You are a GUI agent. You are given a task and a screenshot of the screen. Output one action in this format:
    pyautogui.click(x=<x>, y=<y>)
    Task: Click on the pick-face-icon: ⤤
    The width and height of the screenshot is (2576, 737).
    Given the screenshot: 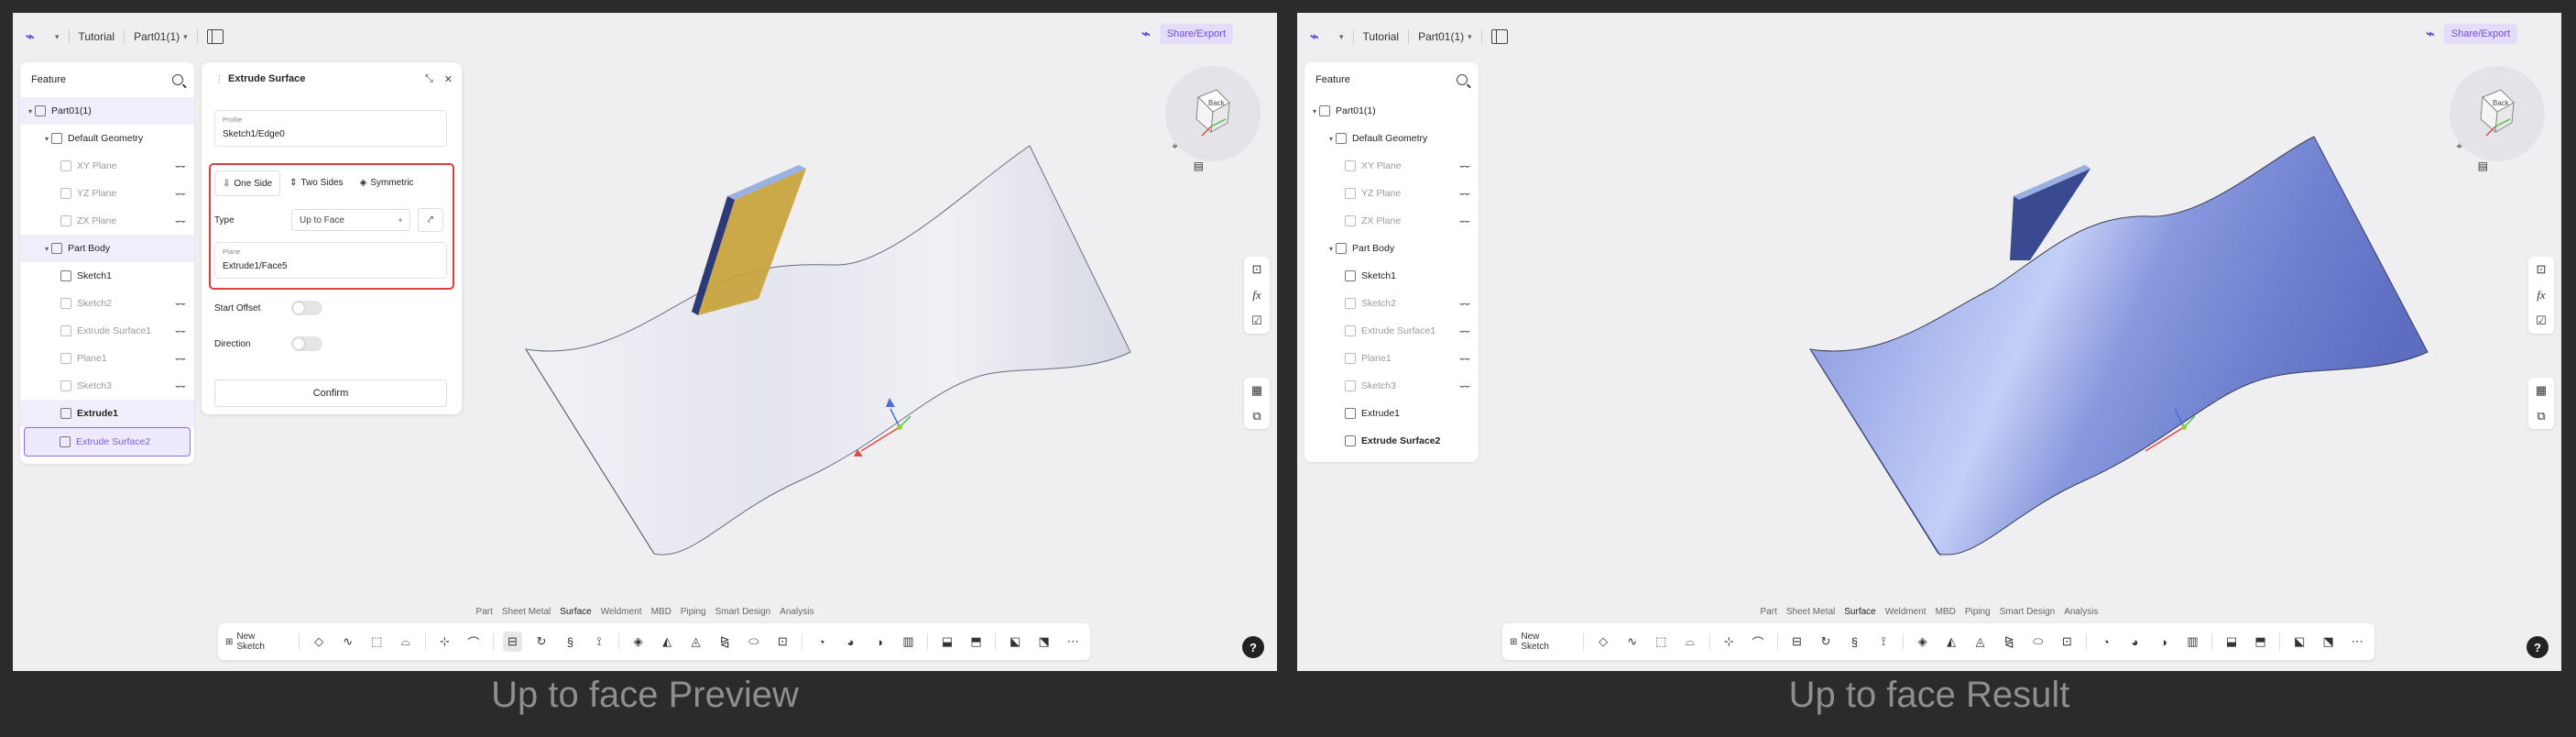 What is the action you would take?
    pyautogui.click(x=431, y=220)
    